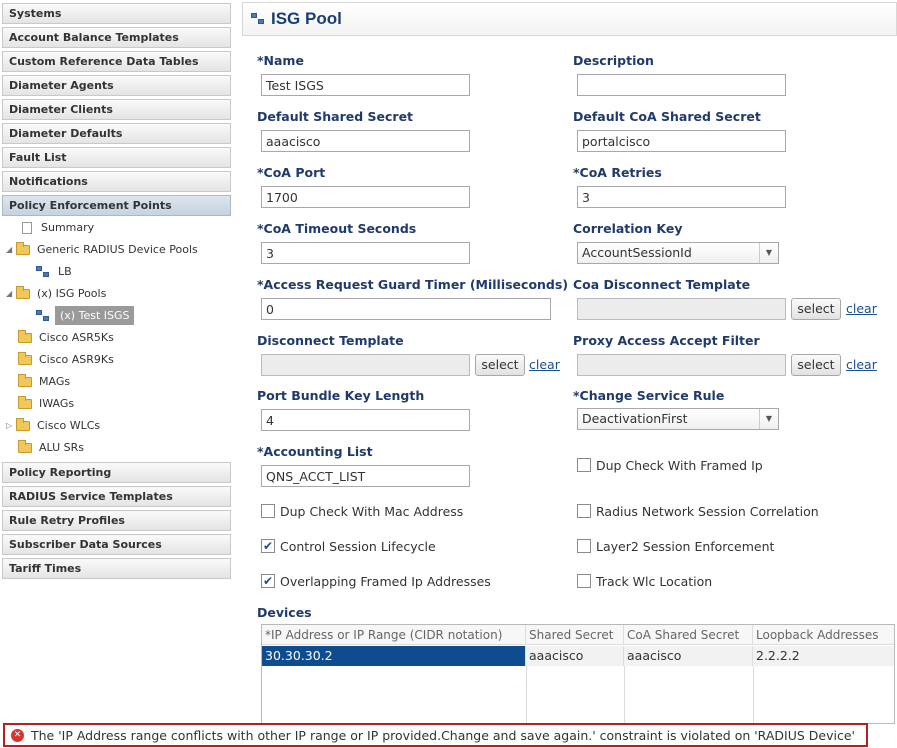  What do you see at coordinates (358, 546) in the screenshot?
I see `control-session-lifecycle-label: Control Session Lifecycle` at bounding box center [358, 546].